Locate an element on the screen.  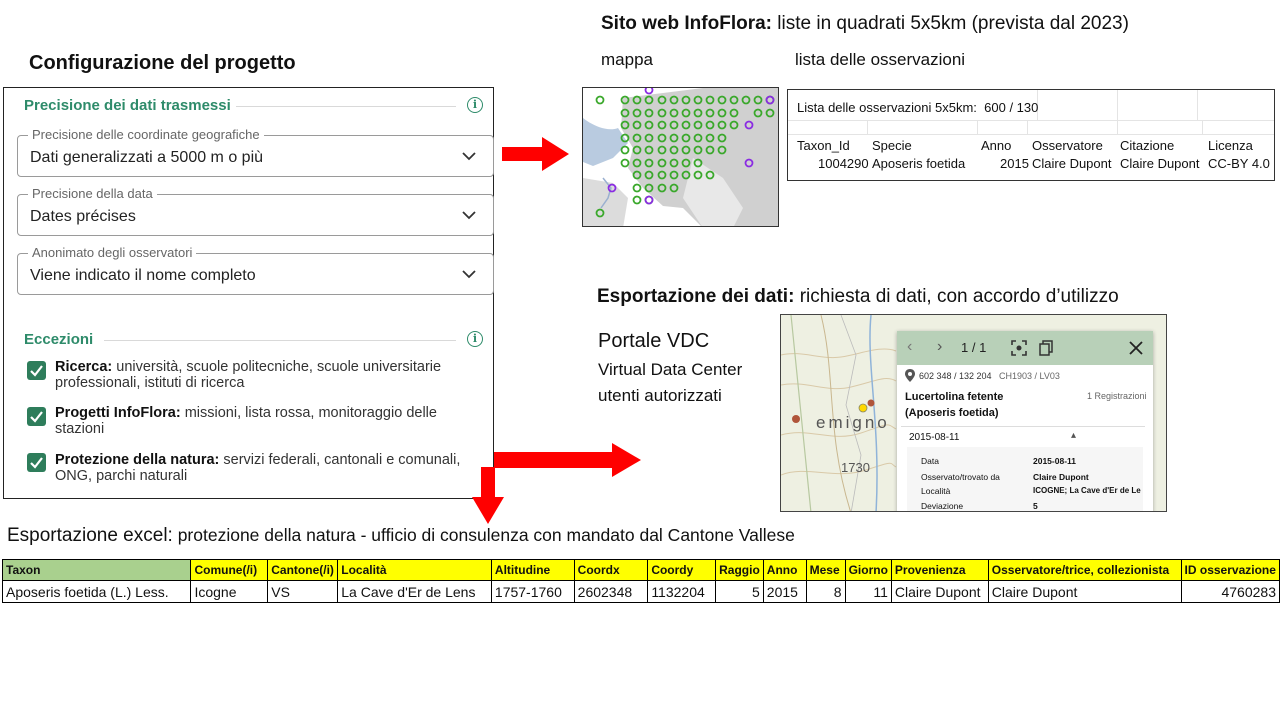
detail-key: Osservato/trovato da is located at coordinates (960, 477).